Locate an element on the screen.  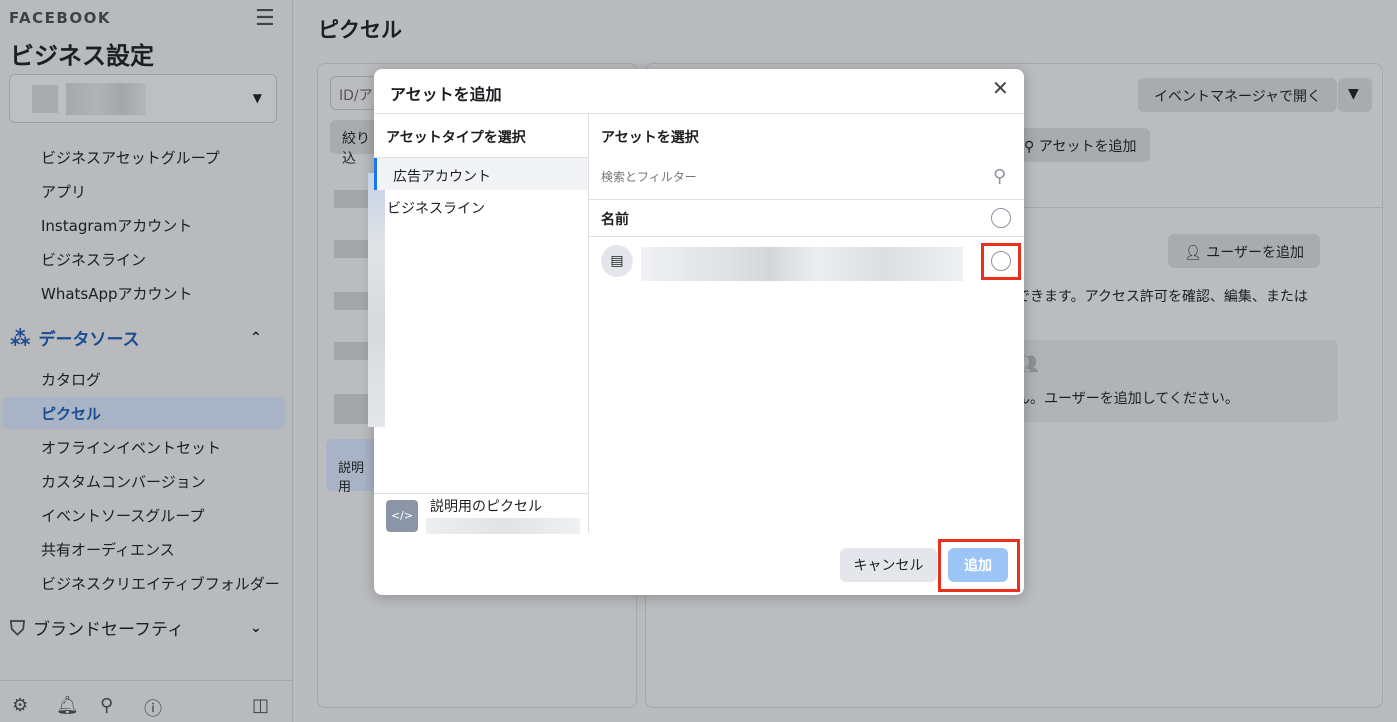
ad-account-icon: ▤ is located at coordinates (617, 261).